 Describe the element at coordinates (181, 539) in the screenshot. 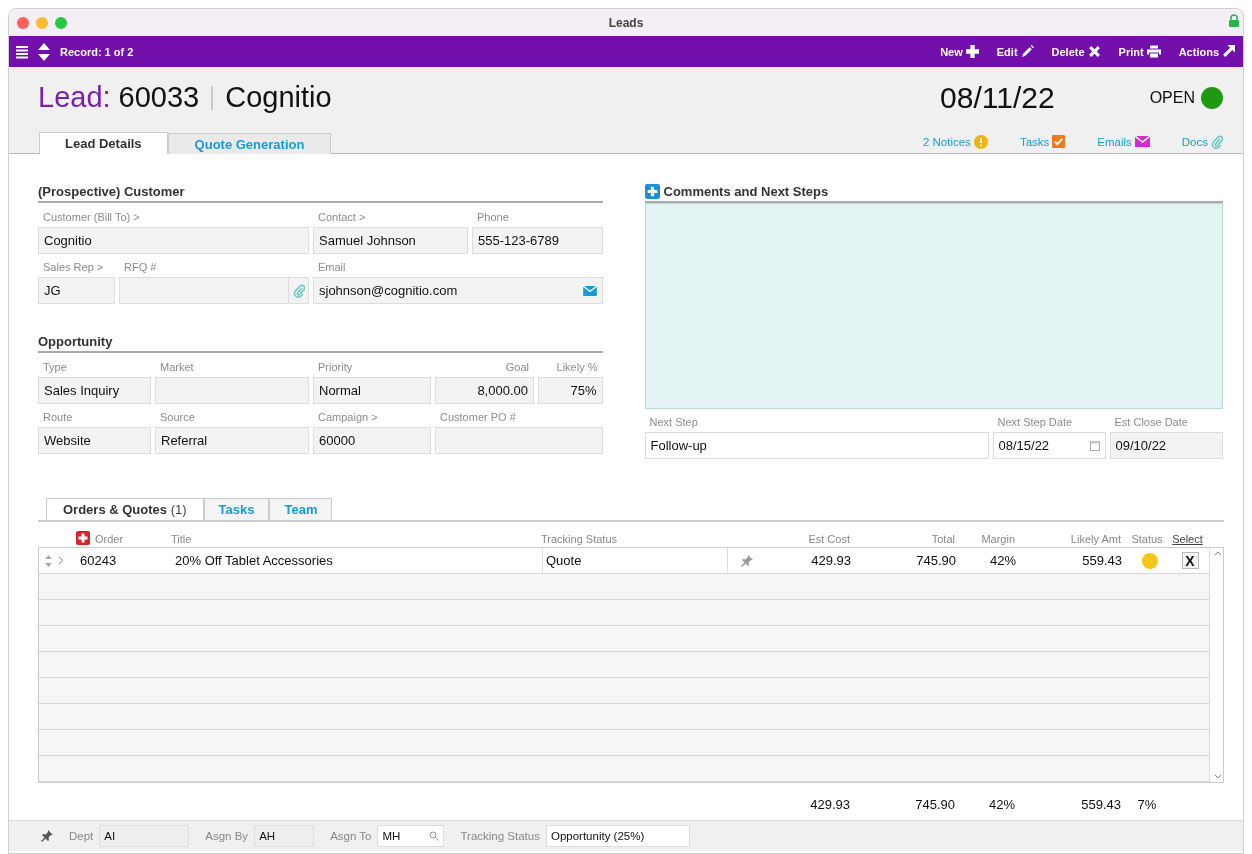

I see `column-header: Title` at that location.